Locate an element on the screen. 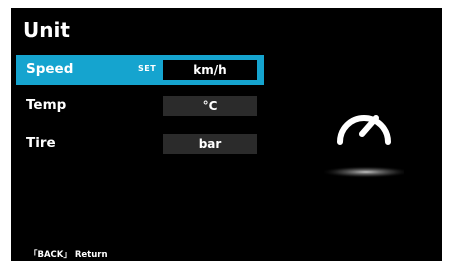 This screenshot has height=261, width=452. page-title: Unit is located at coordinates (46, 30).